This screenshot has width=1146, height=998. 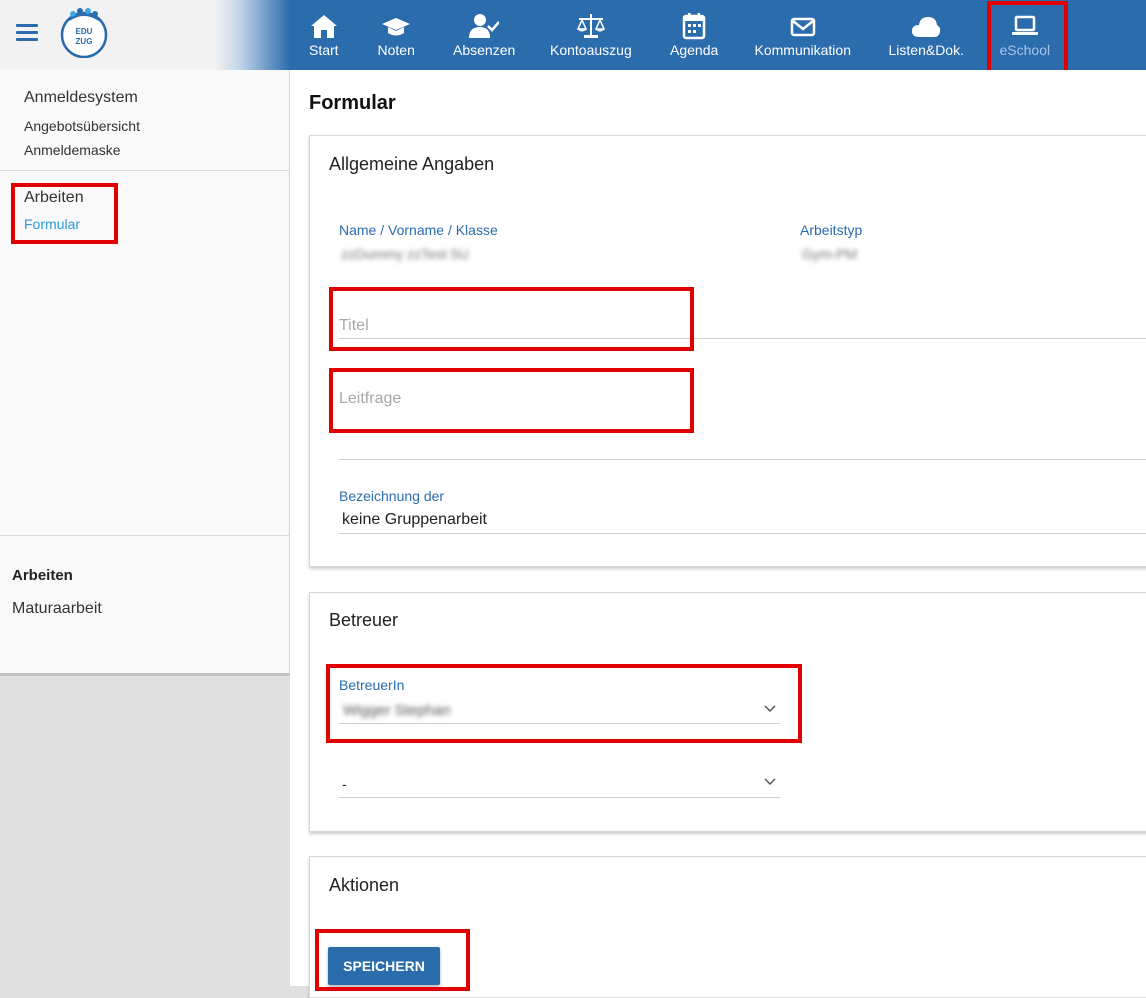 I want to click on menu-icon, so click(x=27, y=33).